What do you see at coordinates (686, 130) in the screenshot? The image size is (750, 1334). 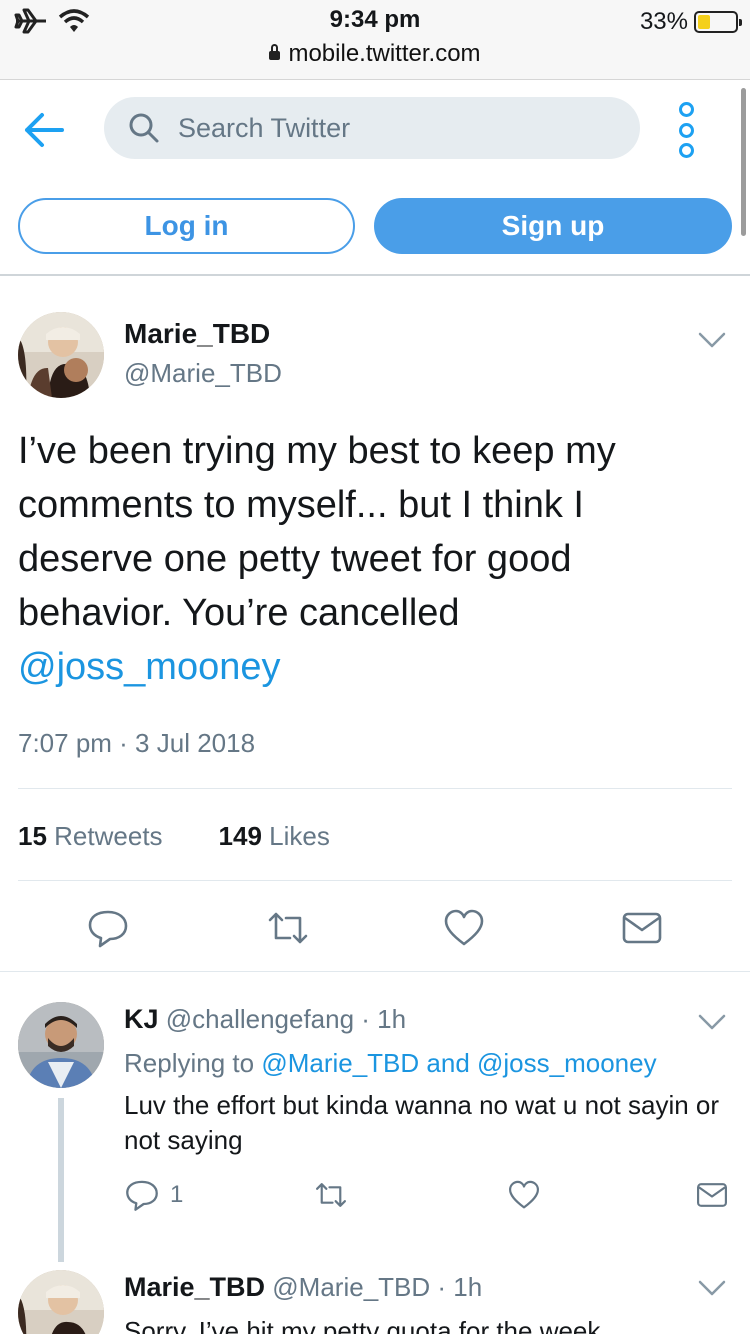 I see `more-options-icon` at bounding box center [686, 130].